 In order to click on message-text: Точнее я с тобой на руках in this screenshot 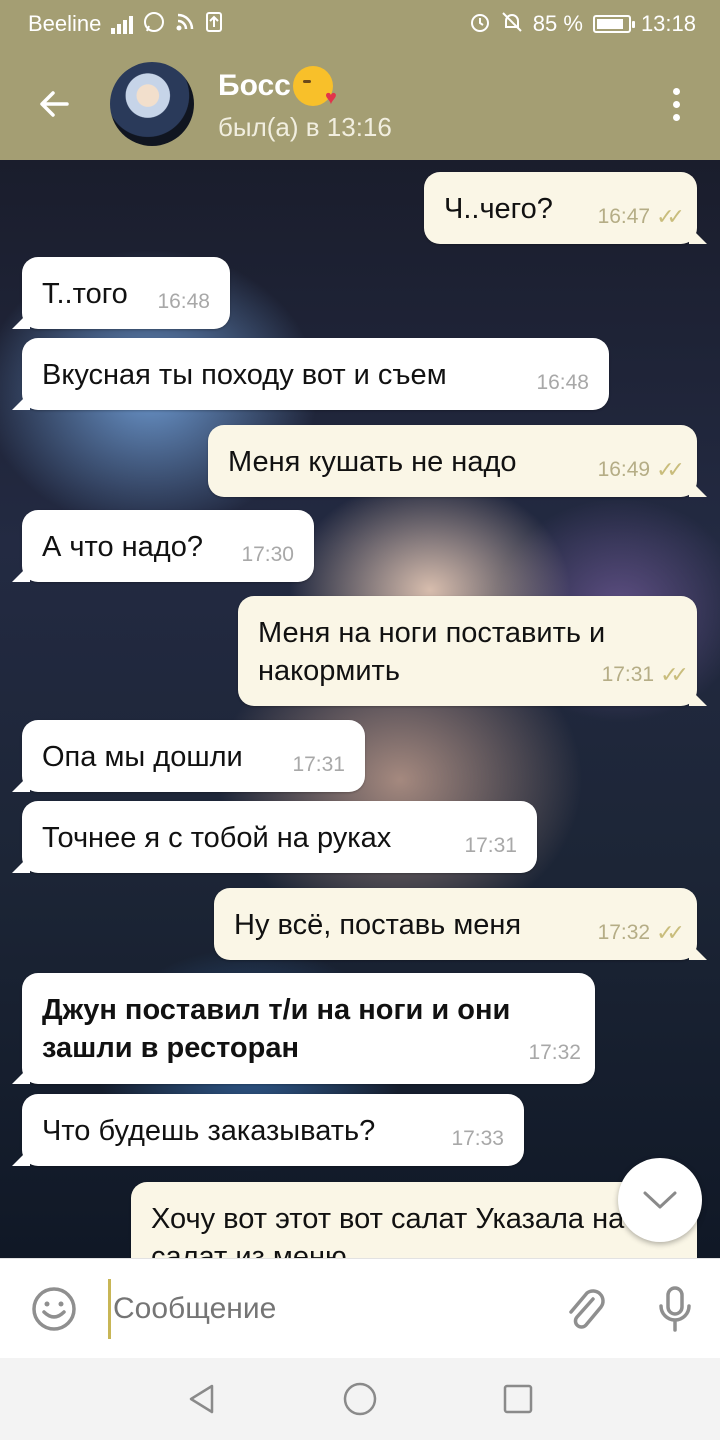, I will do `click(217, 838)`.